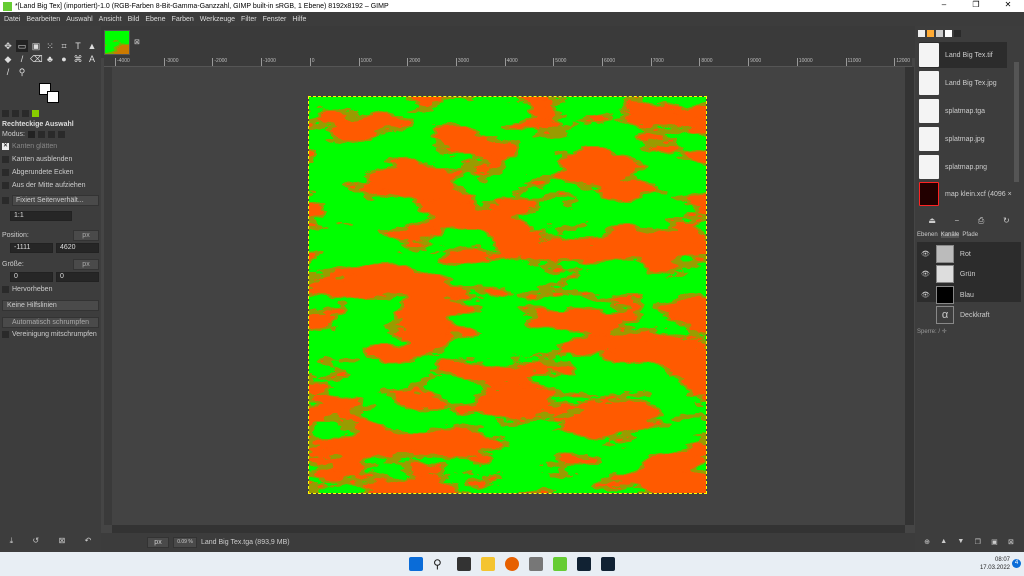  What do you see at coordinates (53, 97) in the screenshot?
I see `background-color` at bounding box center [53, 97].